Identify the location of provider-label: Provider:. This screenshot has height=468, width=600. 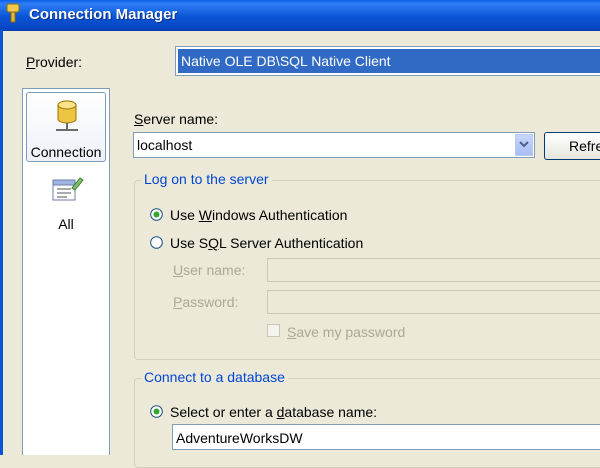
(54, 62).